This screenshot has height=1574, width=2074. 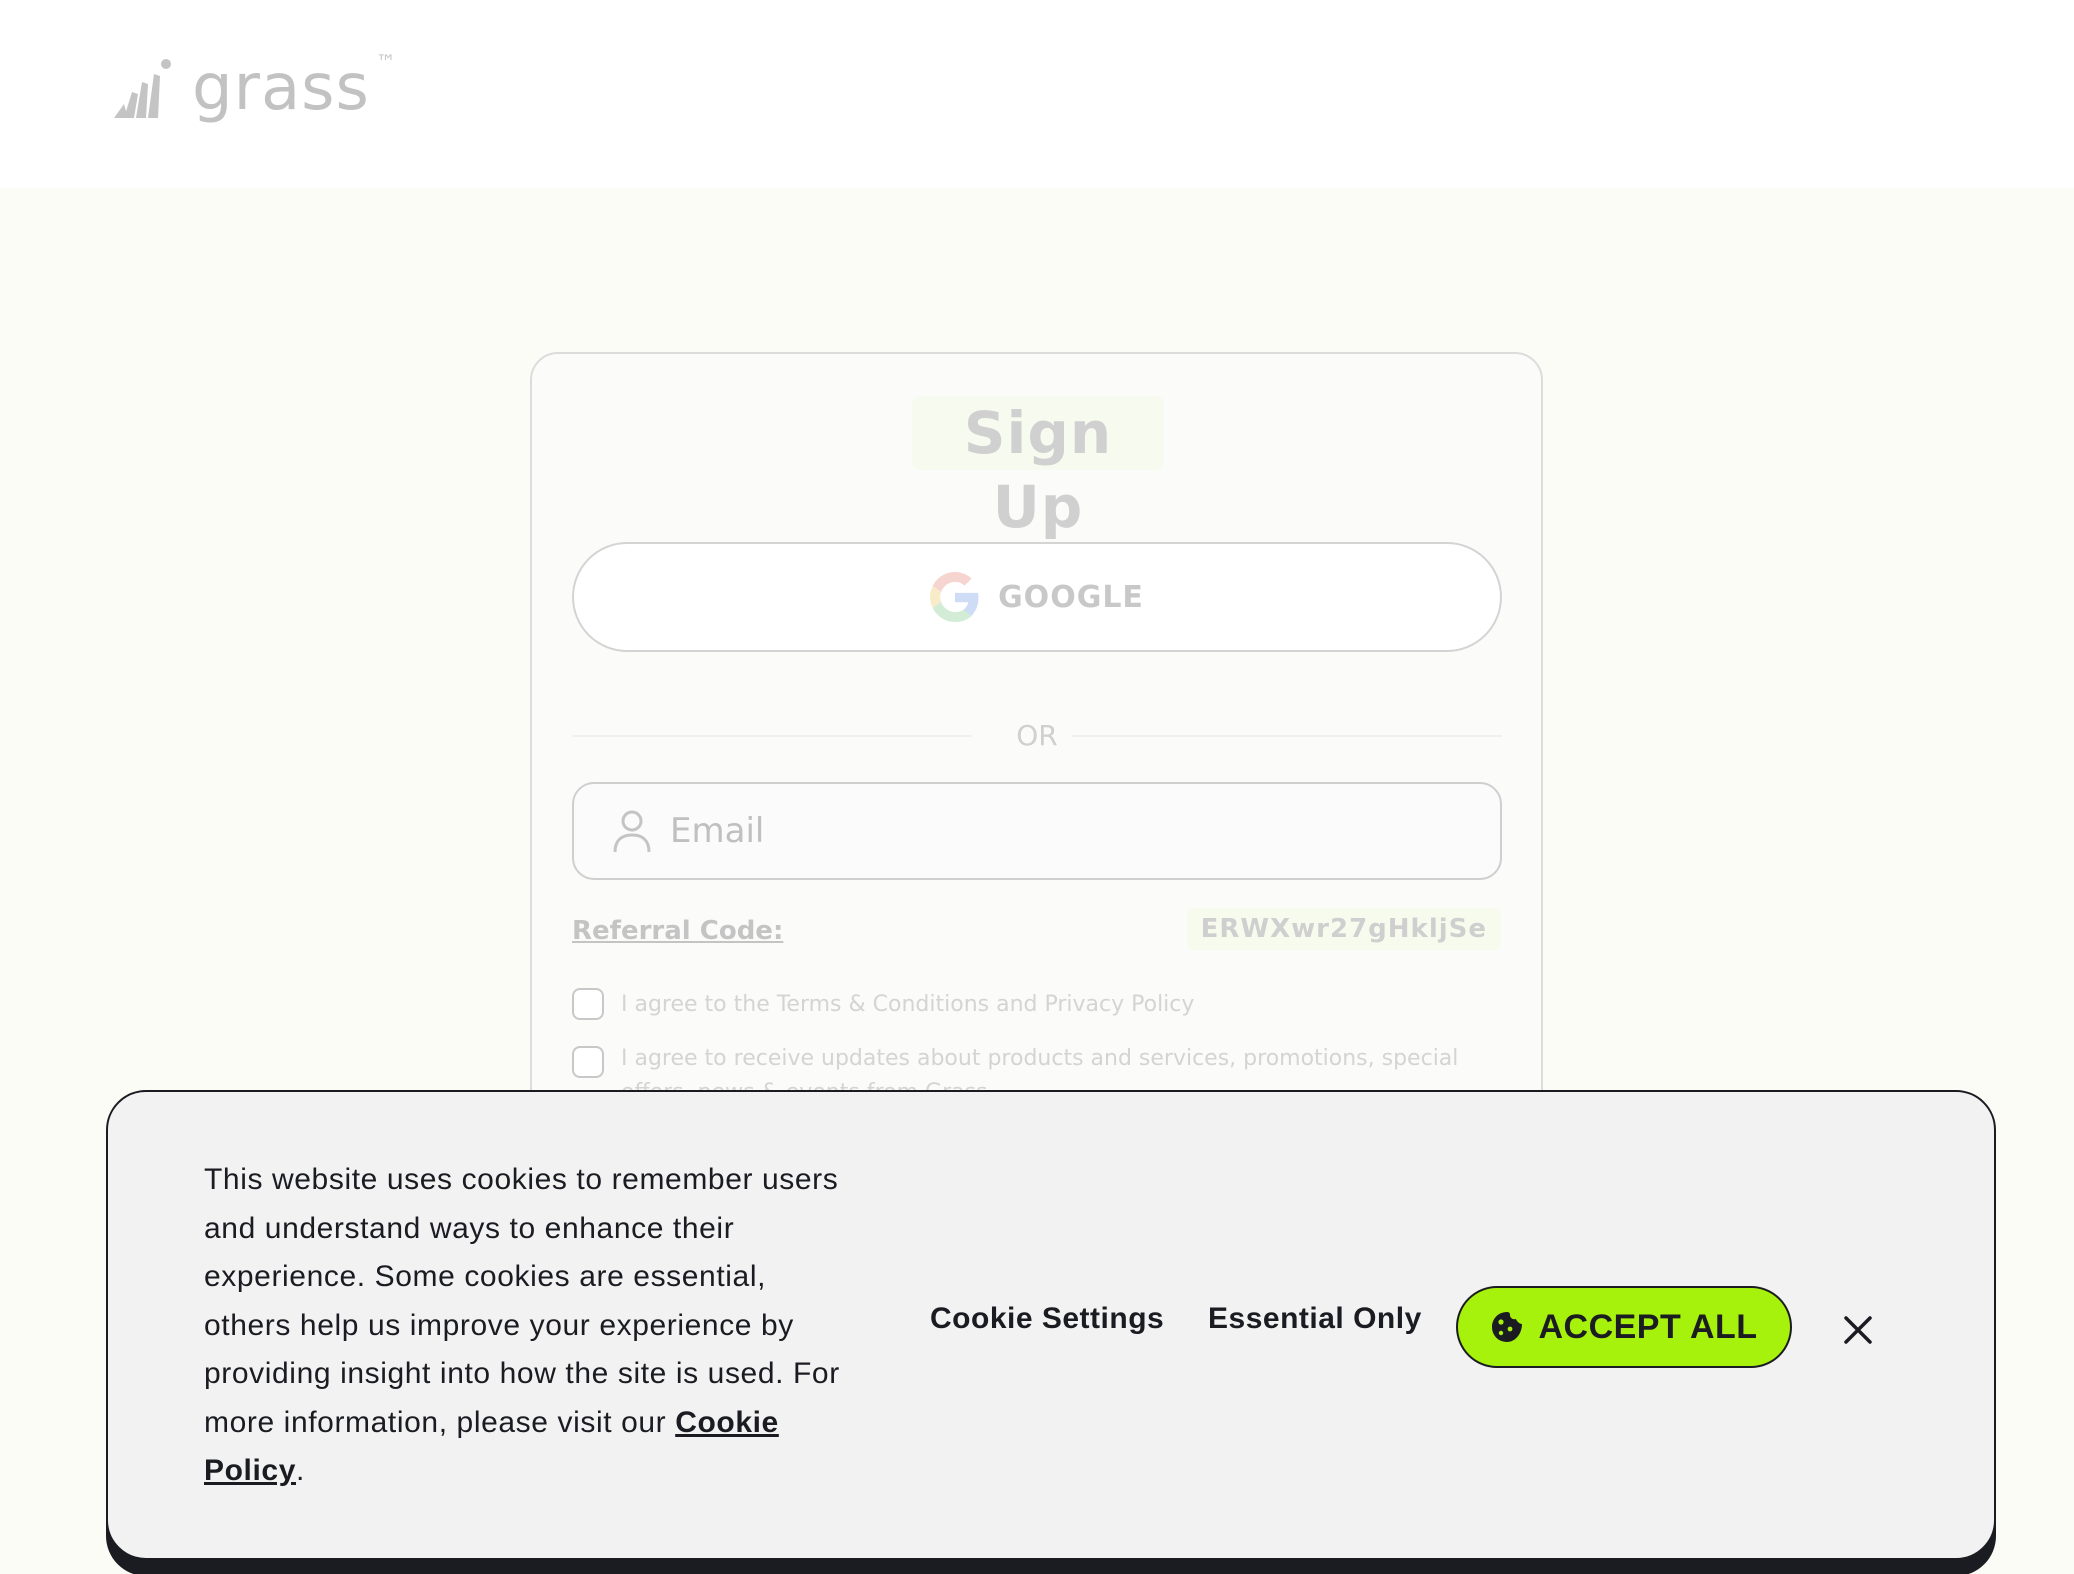 I want to click on google-icon, so click(x=954, y=597).